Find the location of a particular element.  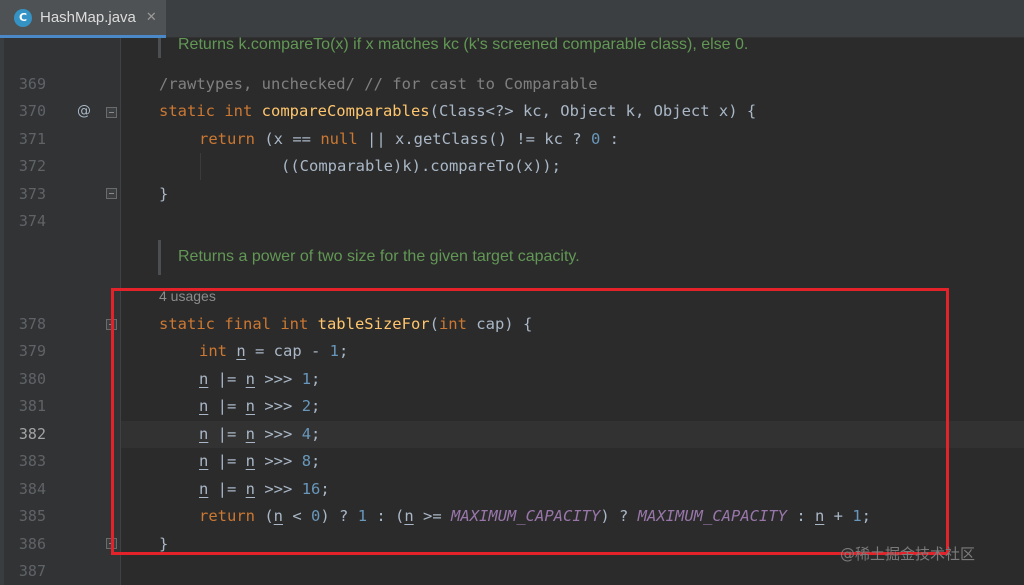

line-number: 384 is located at coordinates (32, 489).